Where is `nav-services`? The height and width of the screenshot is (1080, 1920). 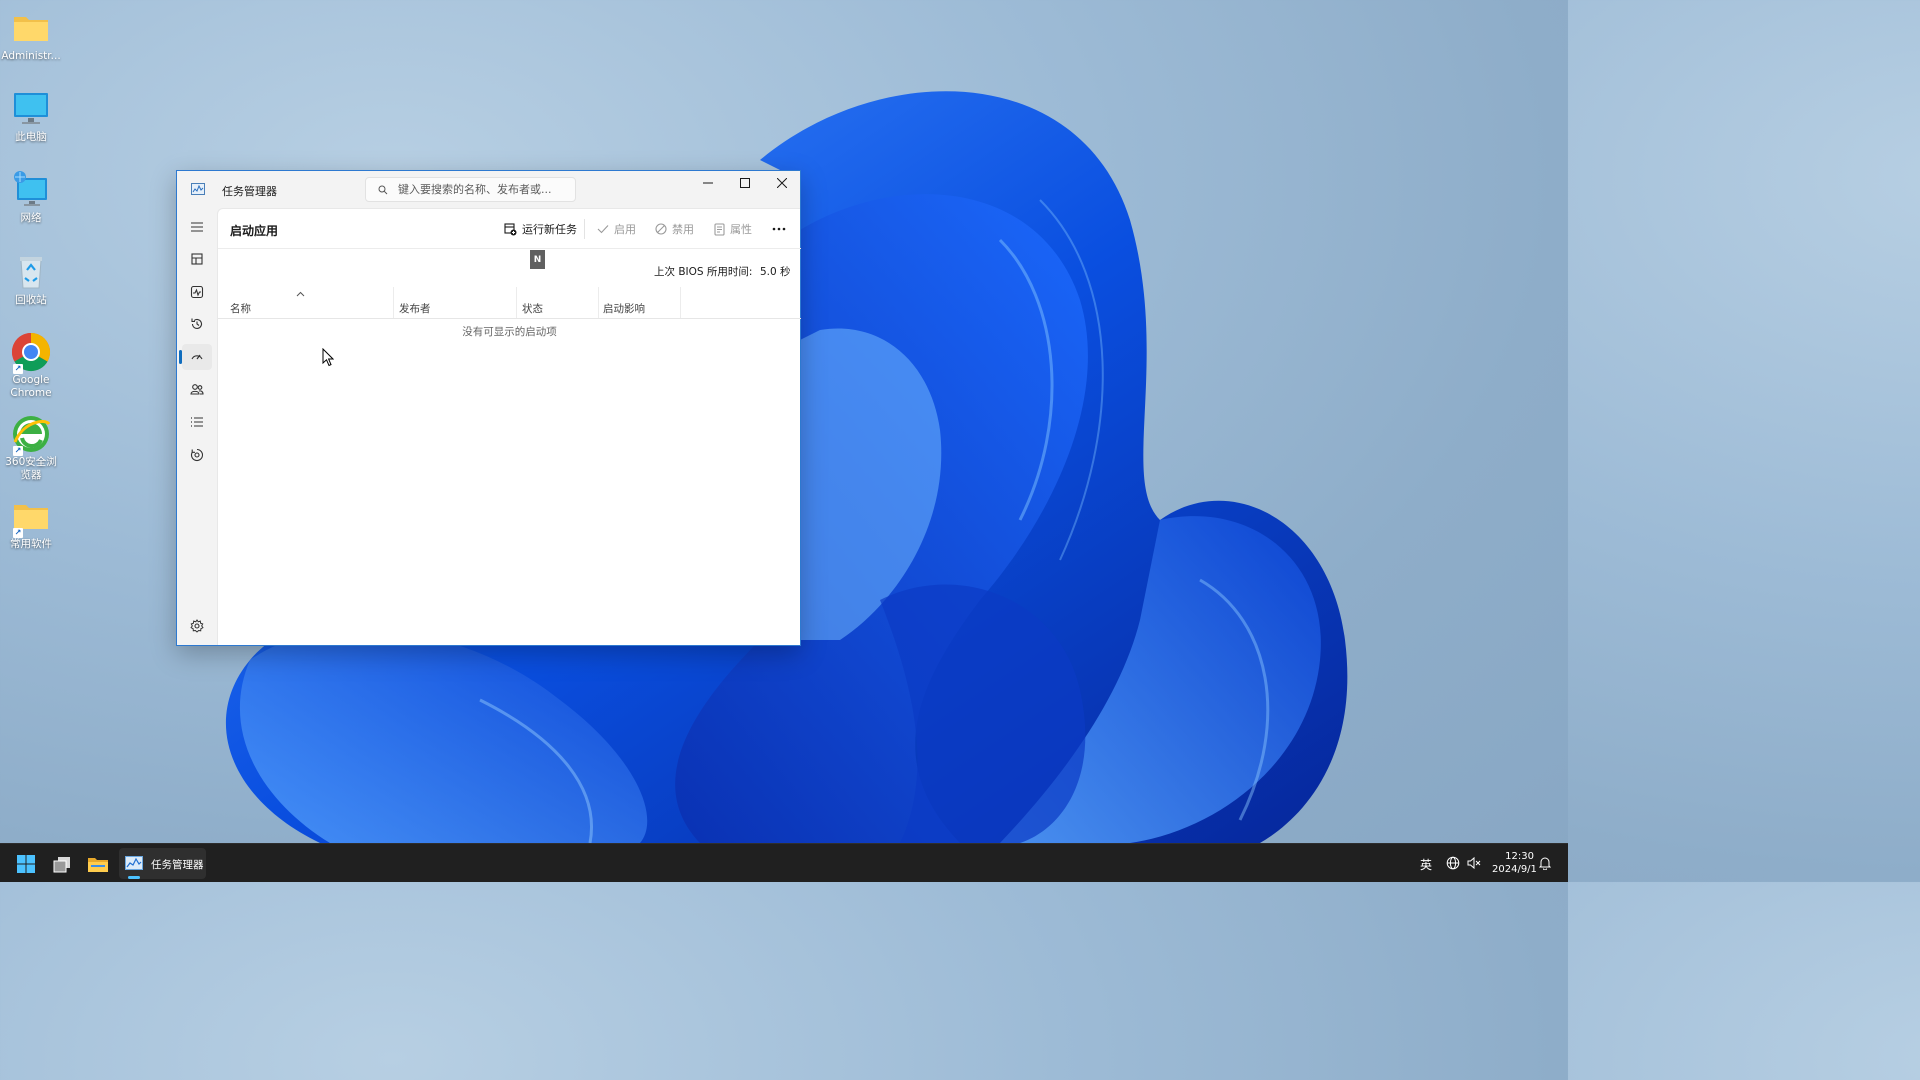
nav-services is located at coordinates (197, 455).